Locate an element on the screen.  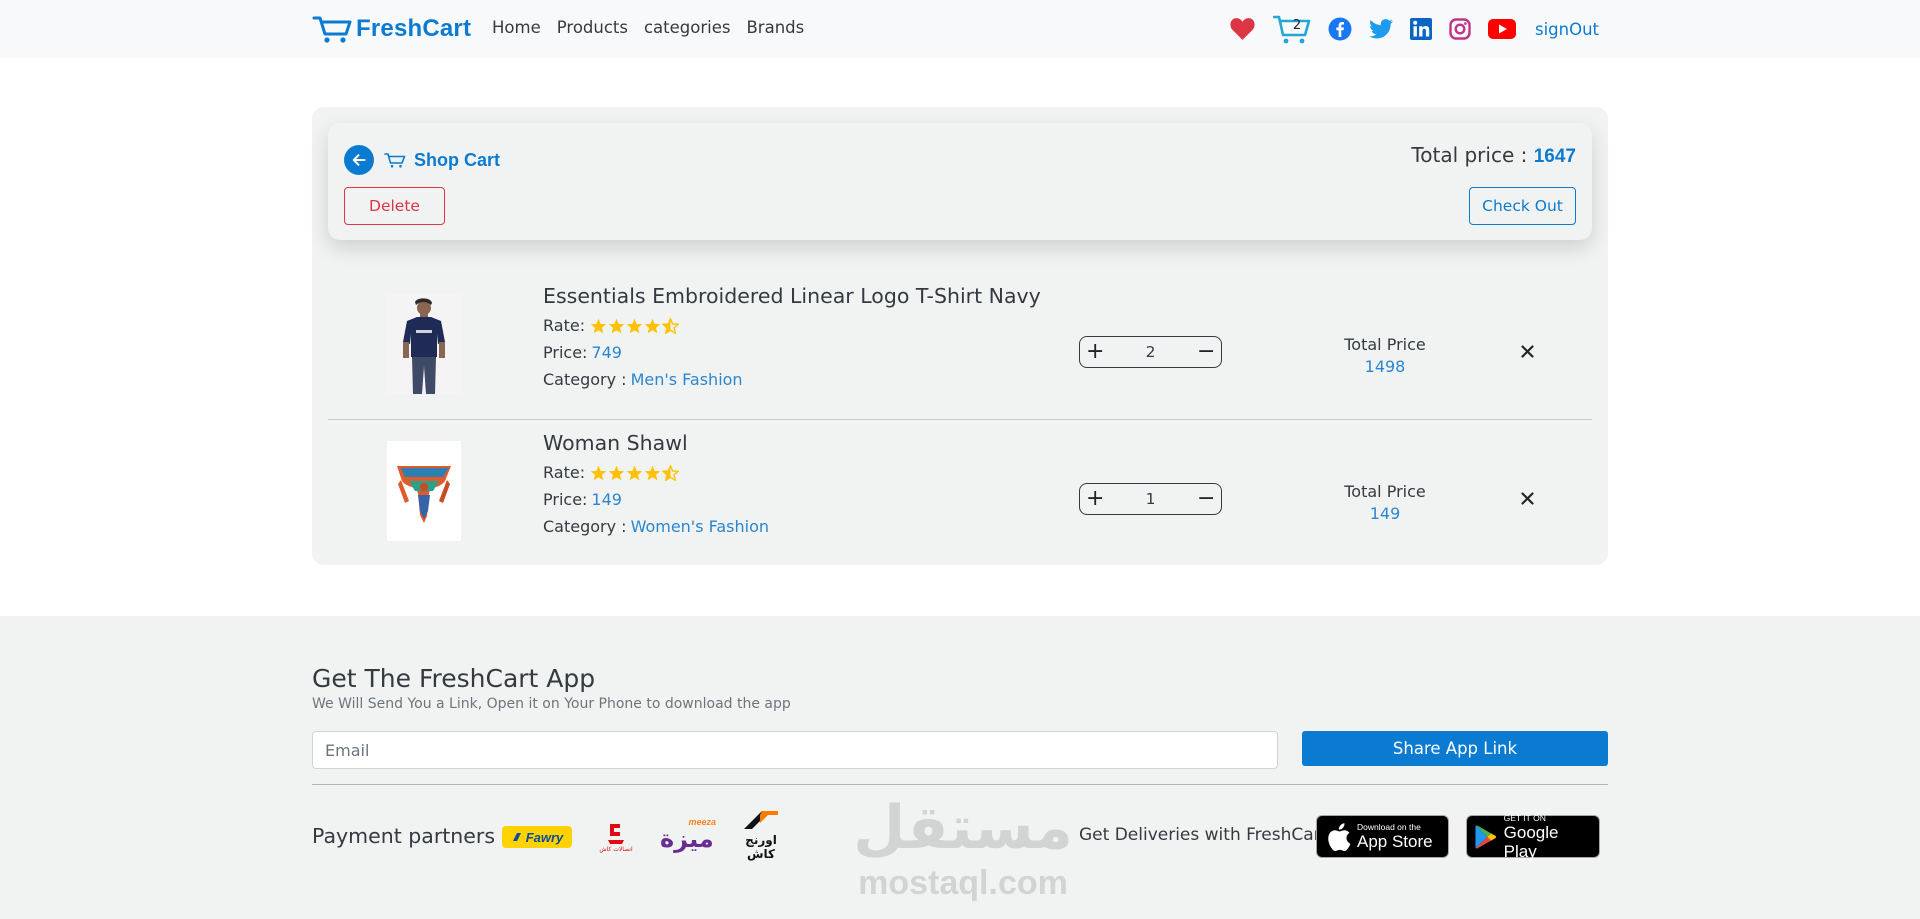
item-total: Total Price 1498 is located at coordinates (1385, 356).